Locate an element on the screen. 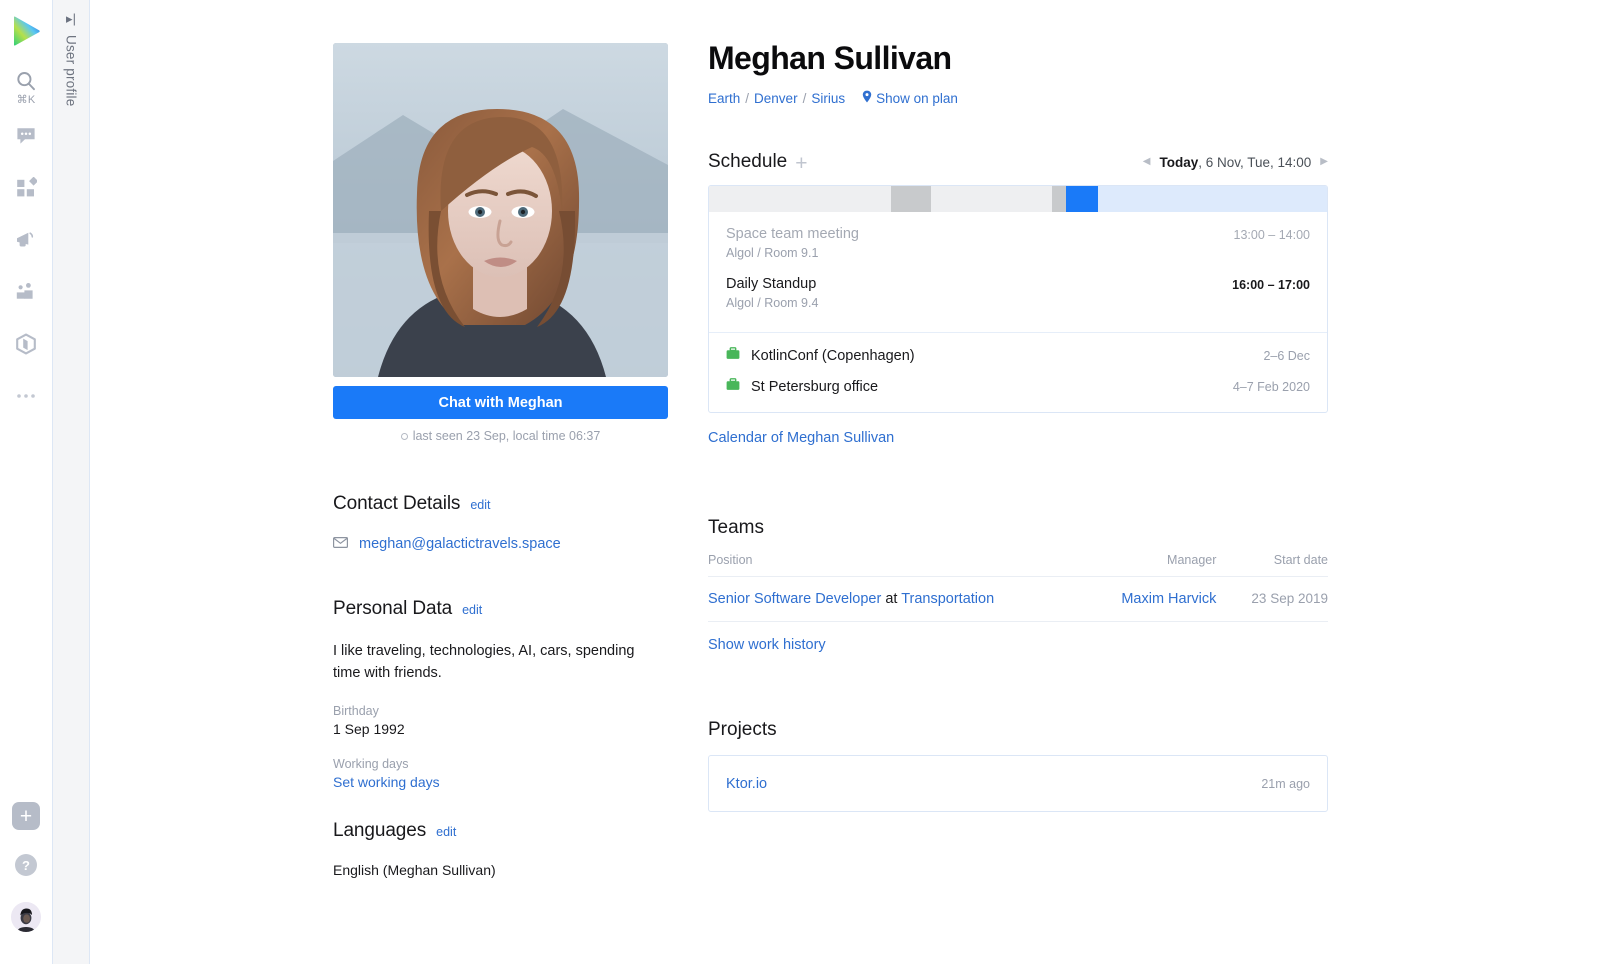  event-name: Daily Standup is located at coordinates (771, 284).